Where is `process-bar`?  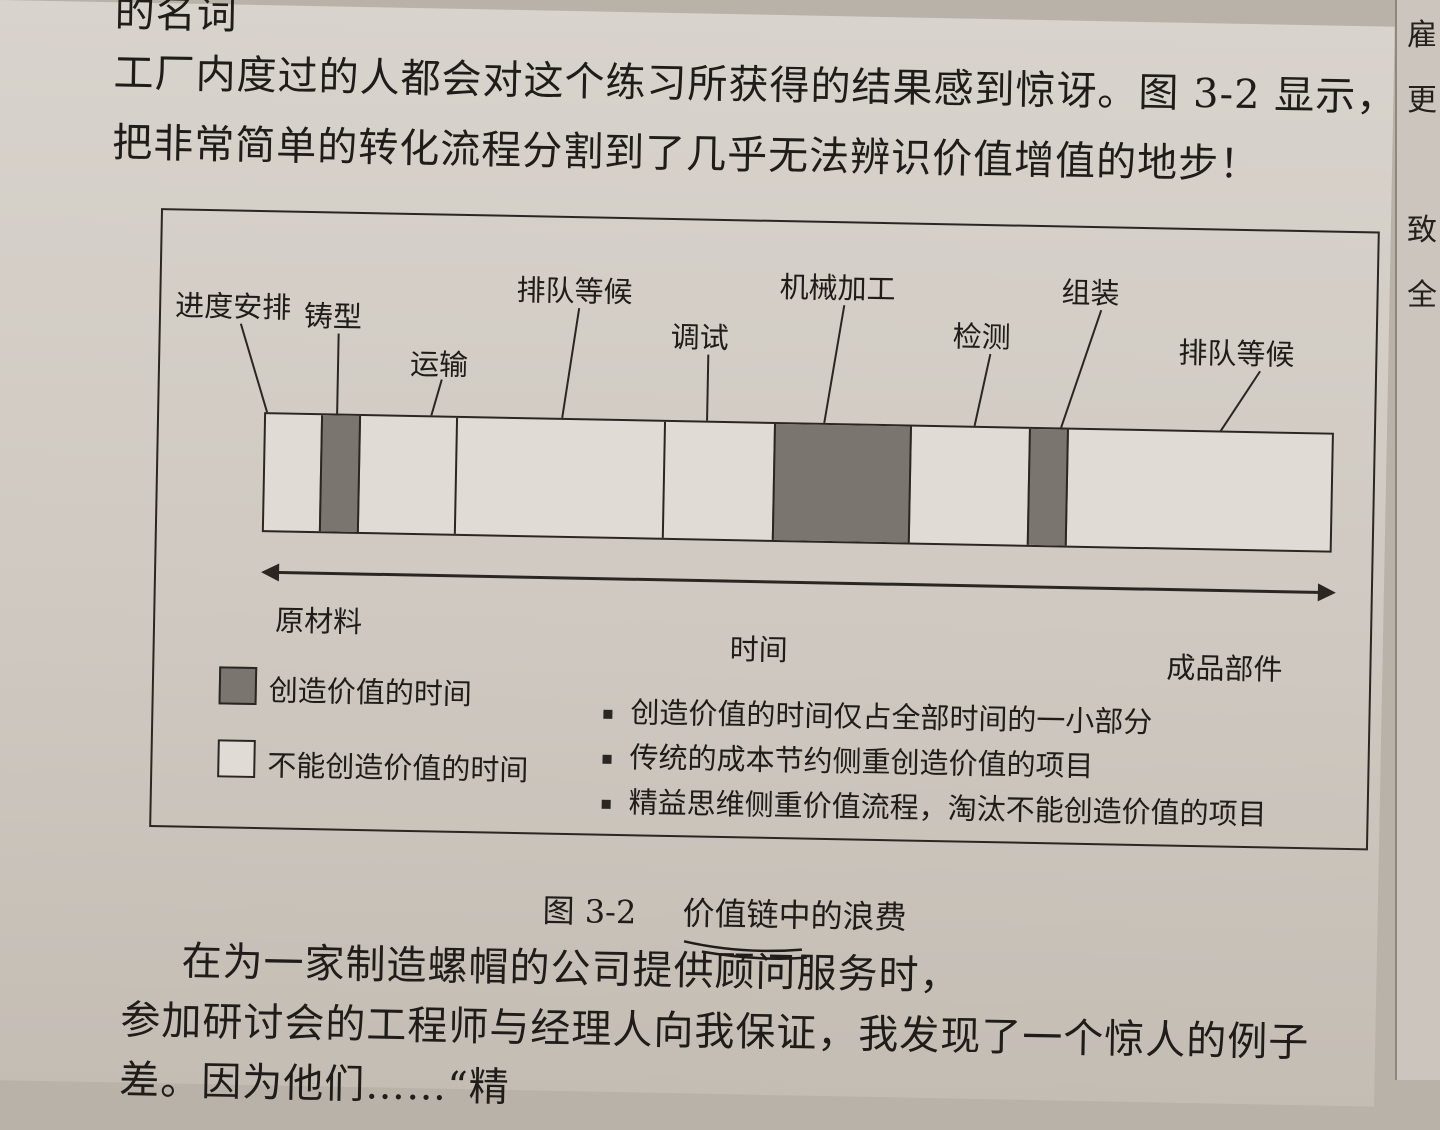 process-bar is located at coordinates (797, 482).